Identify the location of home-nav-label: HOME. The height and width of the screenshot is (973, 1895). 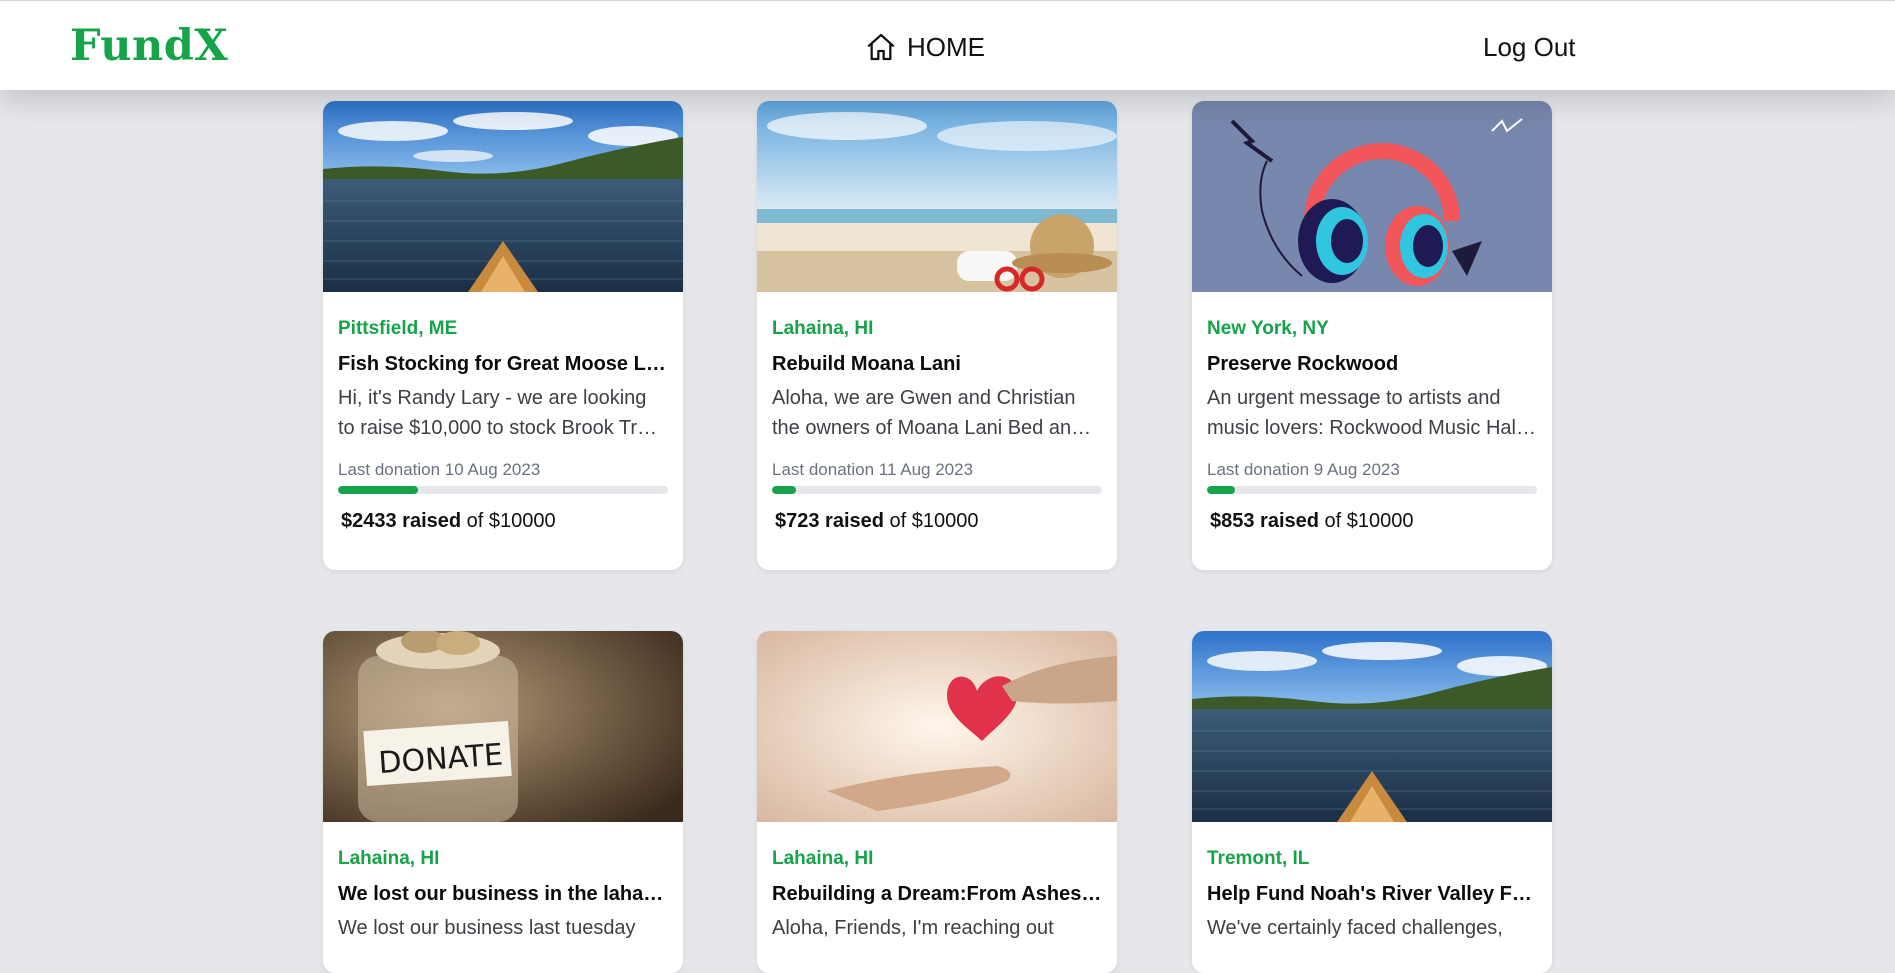
(946, 46).